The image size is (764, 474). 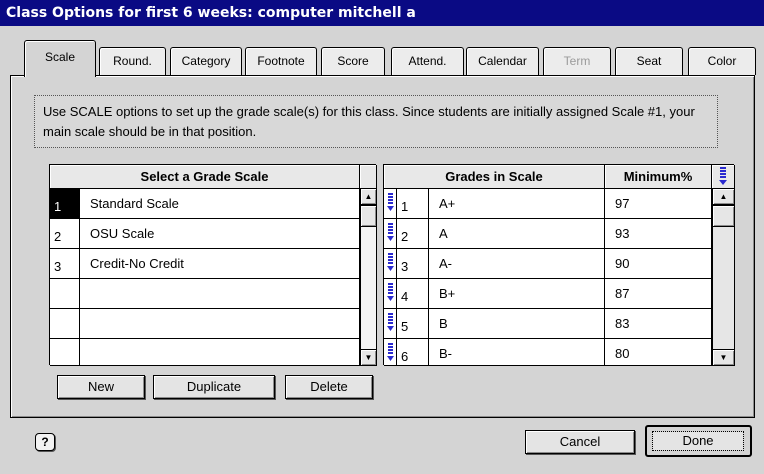 I want to click on grade-letter: A-, so click(x=517, y=264).